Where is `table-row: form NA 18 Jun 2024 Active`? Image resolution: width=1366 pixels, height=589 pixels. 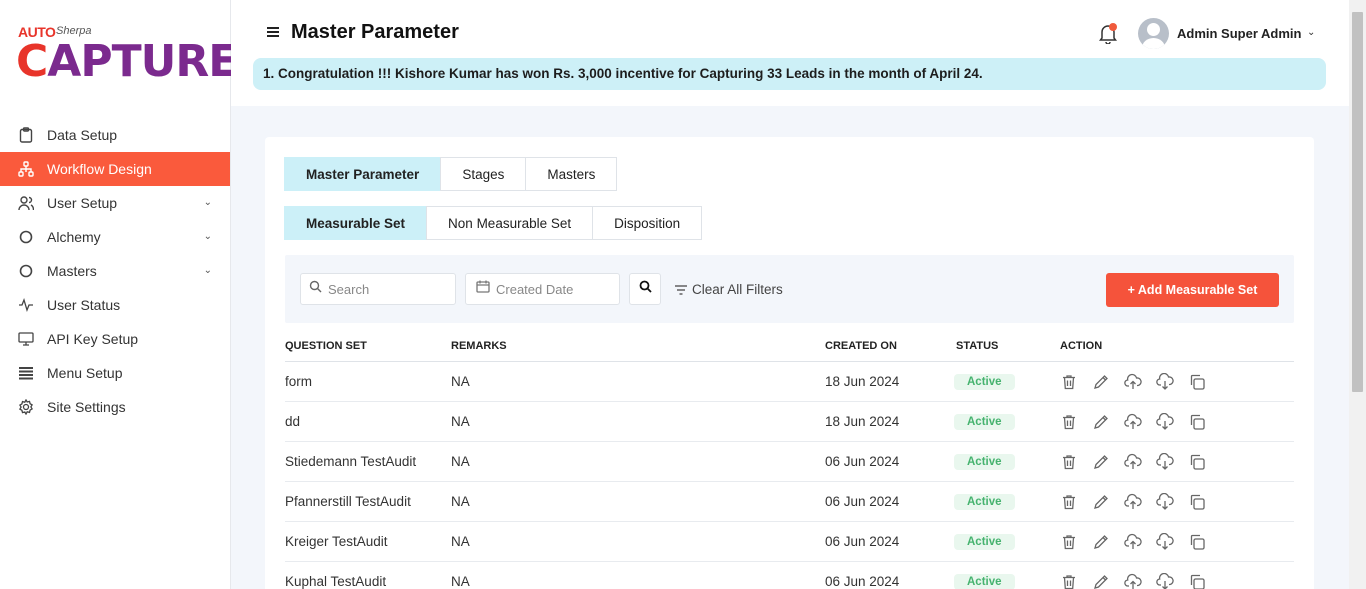
table-row: form NA 18 Jun 2024 Active is located at coordinates (789, 382).